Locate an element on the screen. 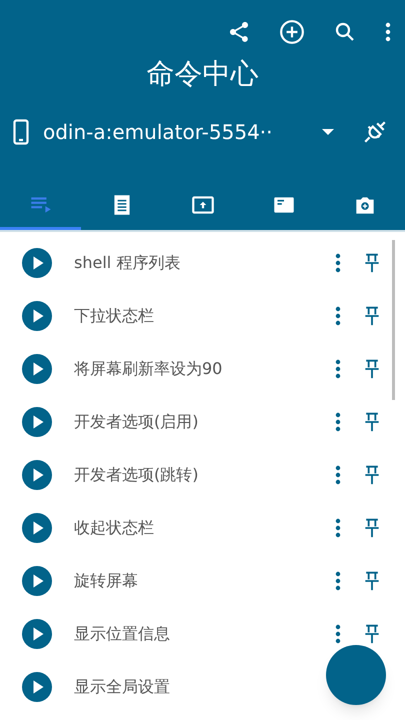  command-label: 旋转屏幕 is located at coordinates (106, 580).